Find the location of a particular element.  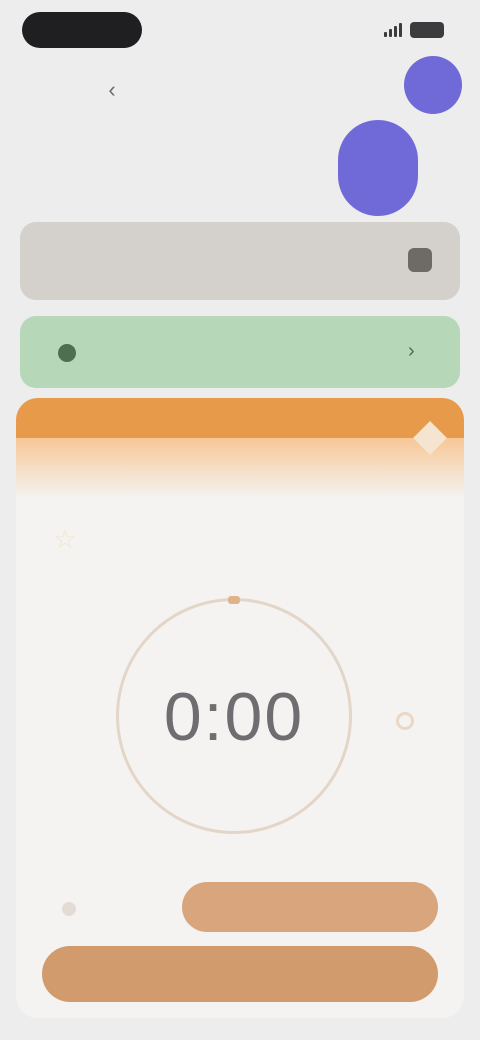

battery-icon is located at coordinates (427, 30).